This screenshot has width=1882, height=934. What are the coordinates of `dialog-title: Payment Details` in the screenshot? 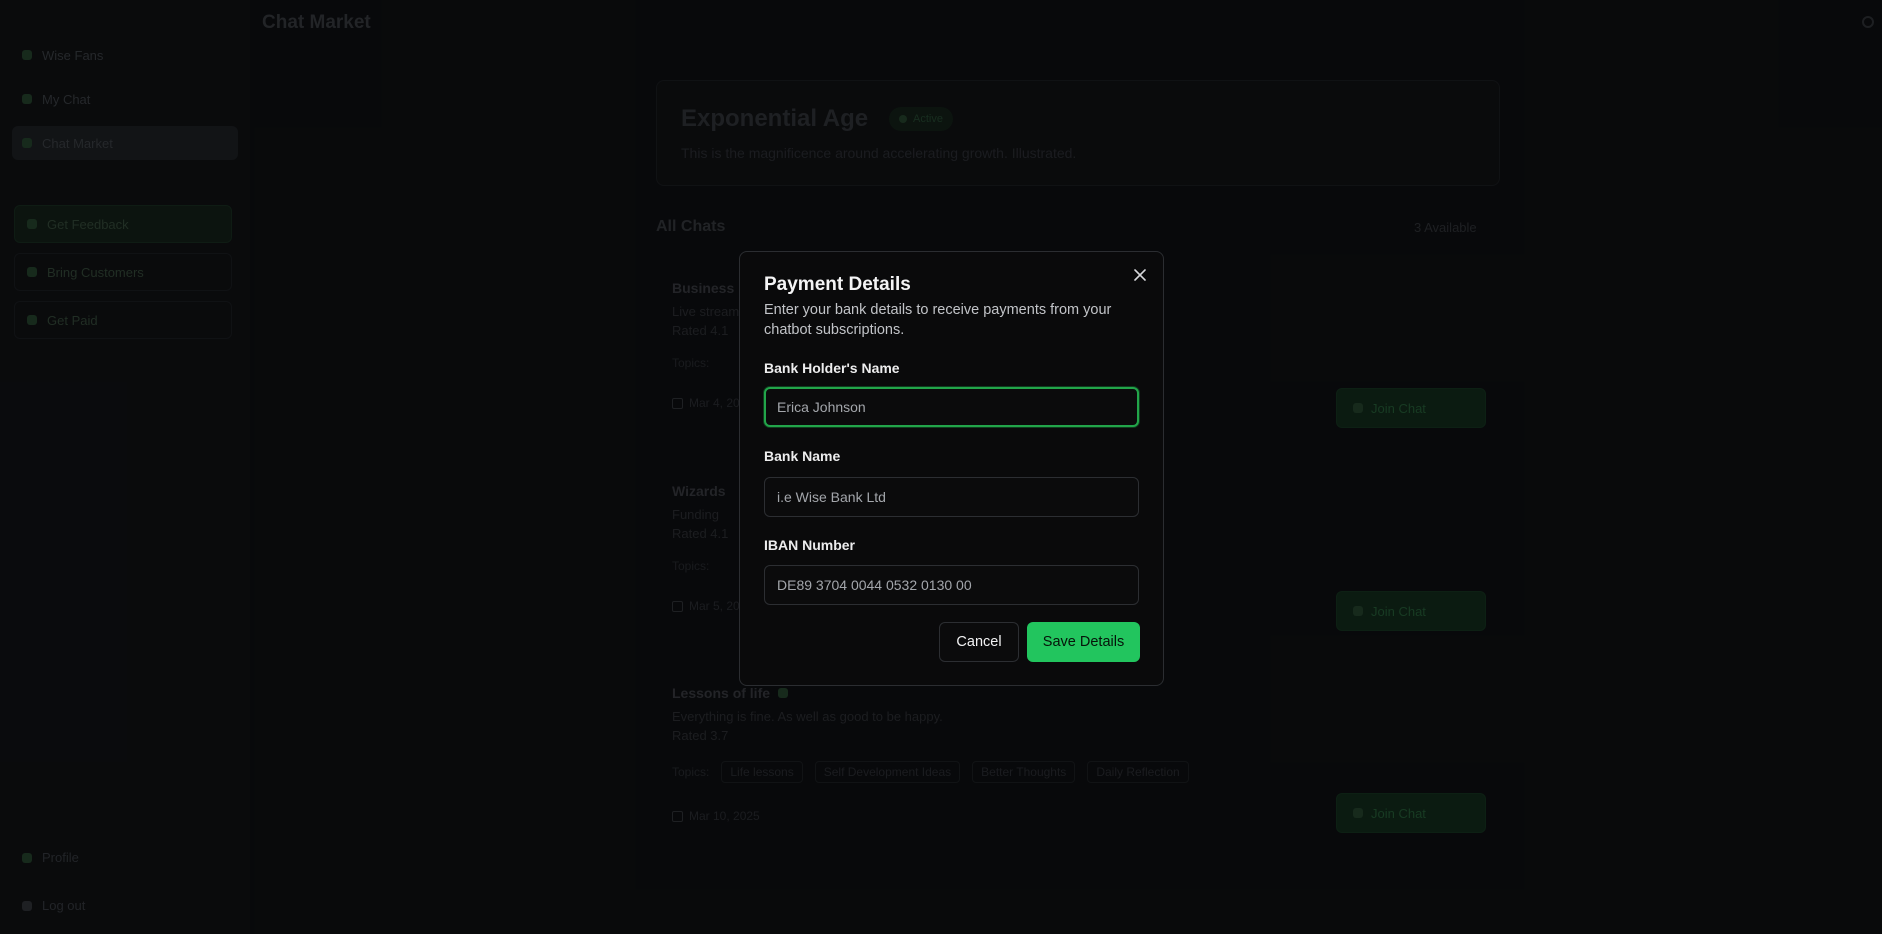 It's located at (837, 284).